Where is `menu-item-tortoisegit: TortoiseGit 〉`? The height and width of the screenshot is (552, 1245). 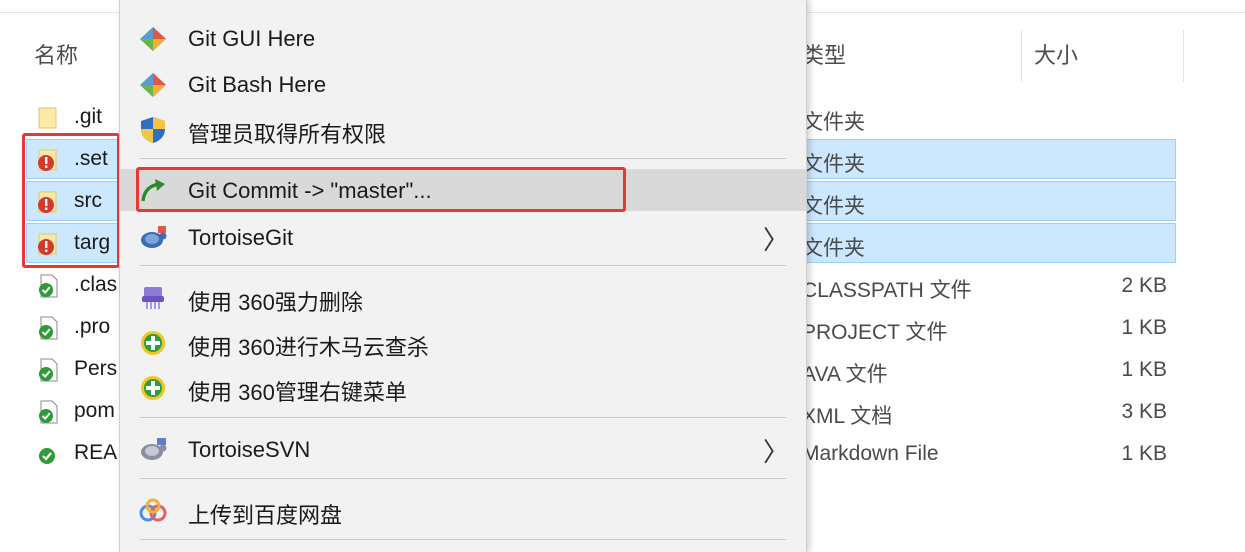
menu-item-tortoisegit: TortoiseGit 〉 is located at coordinates (463, 237).